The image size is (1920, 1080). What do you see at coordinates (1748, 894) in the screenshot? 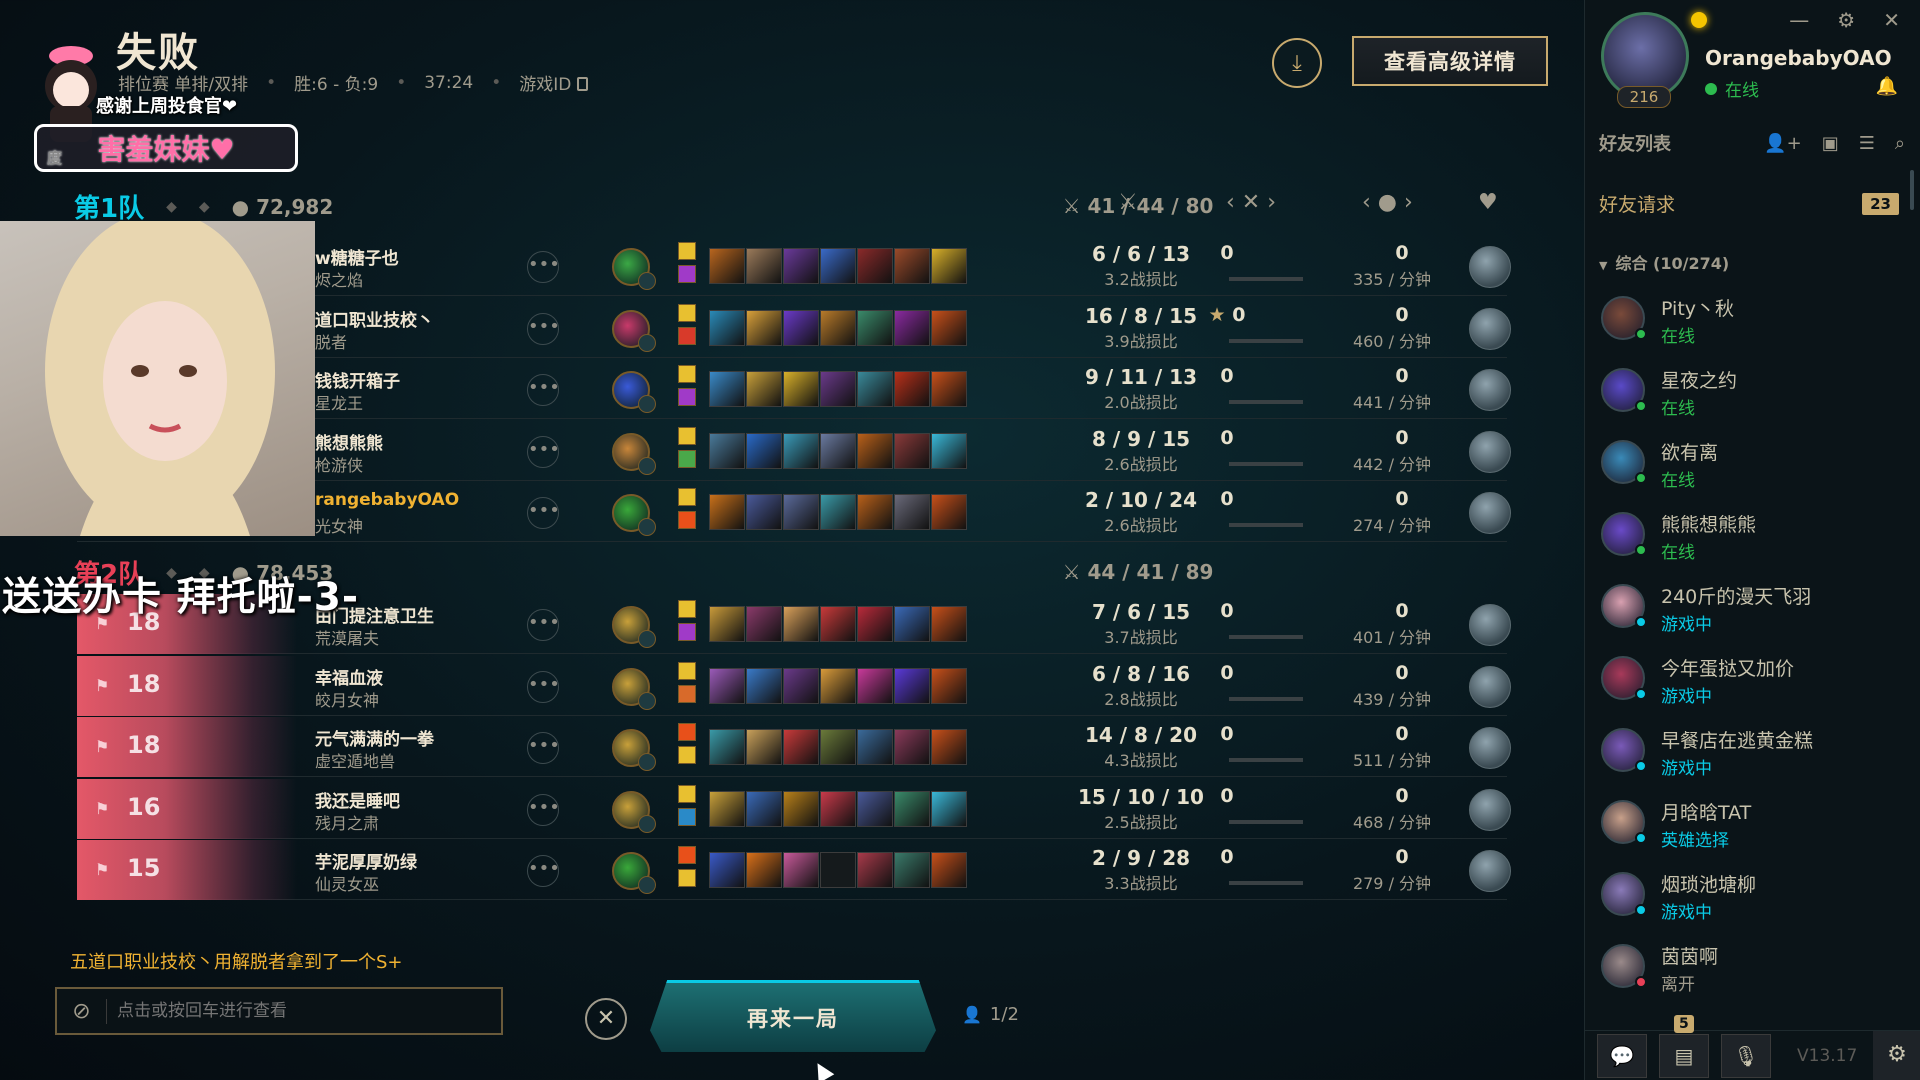
I see `friend-list-item: 烟琐池塘柳 游戏中` at bounding box center [1748, 894].